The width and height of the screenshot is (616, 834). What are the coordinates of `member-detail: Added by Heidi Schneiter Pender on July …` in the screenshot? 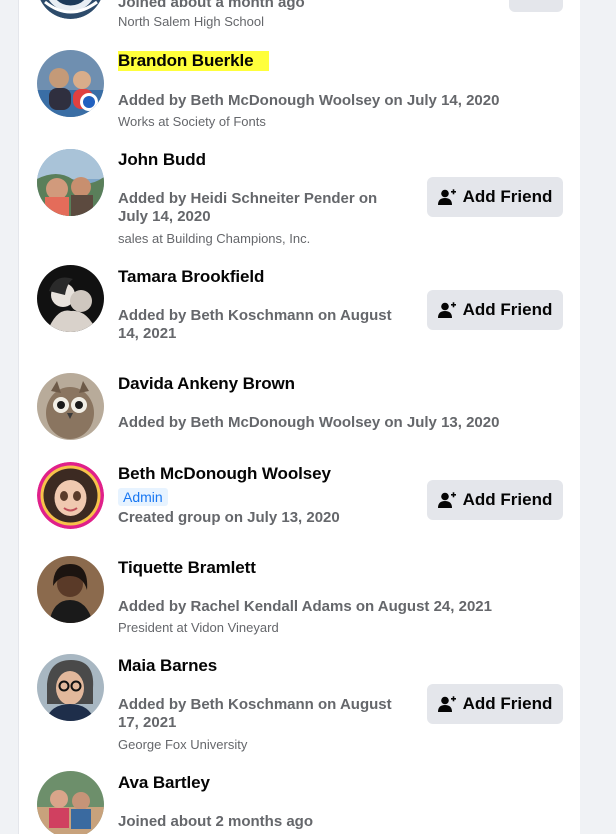 It's located at (248, 207).